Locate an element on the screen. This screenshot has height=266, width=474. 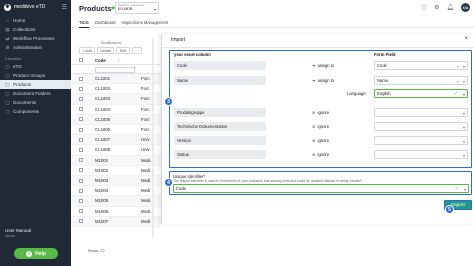
delete-button: Delete is located at coordinates (105, 50).